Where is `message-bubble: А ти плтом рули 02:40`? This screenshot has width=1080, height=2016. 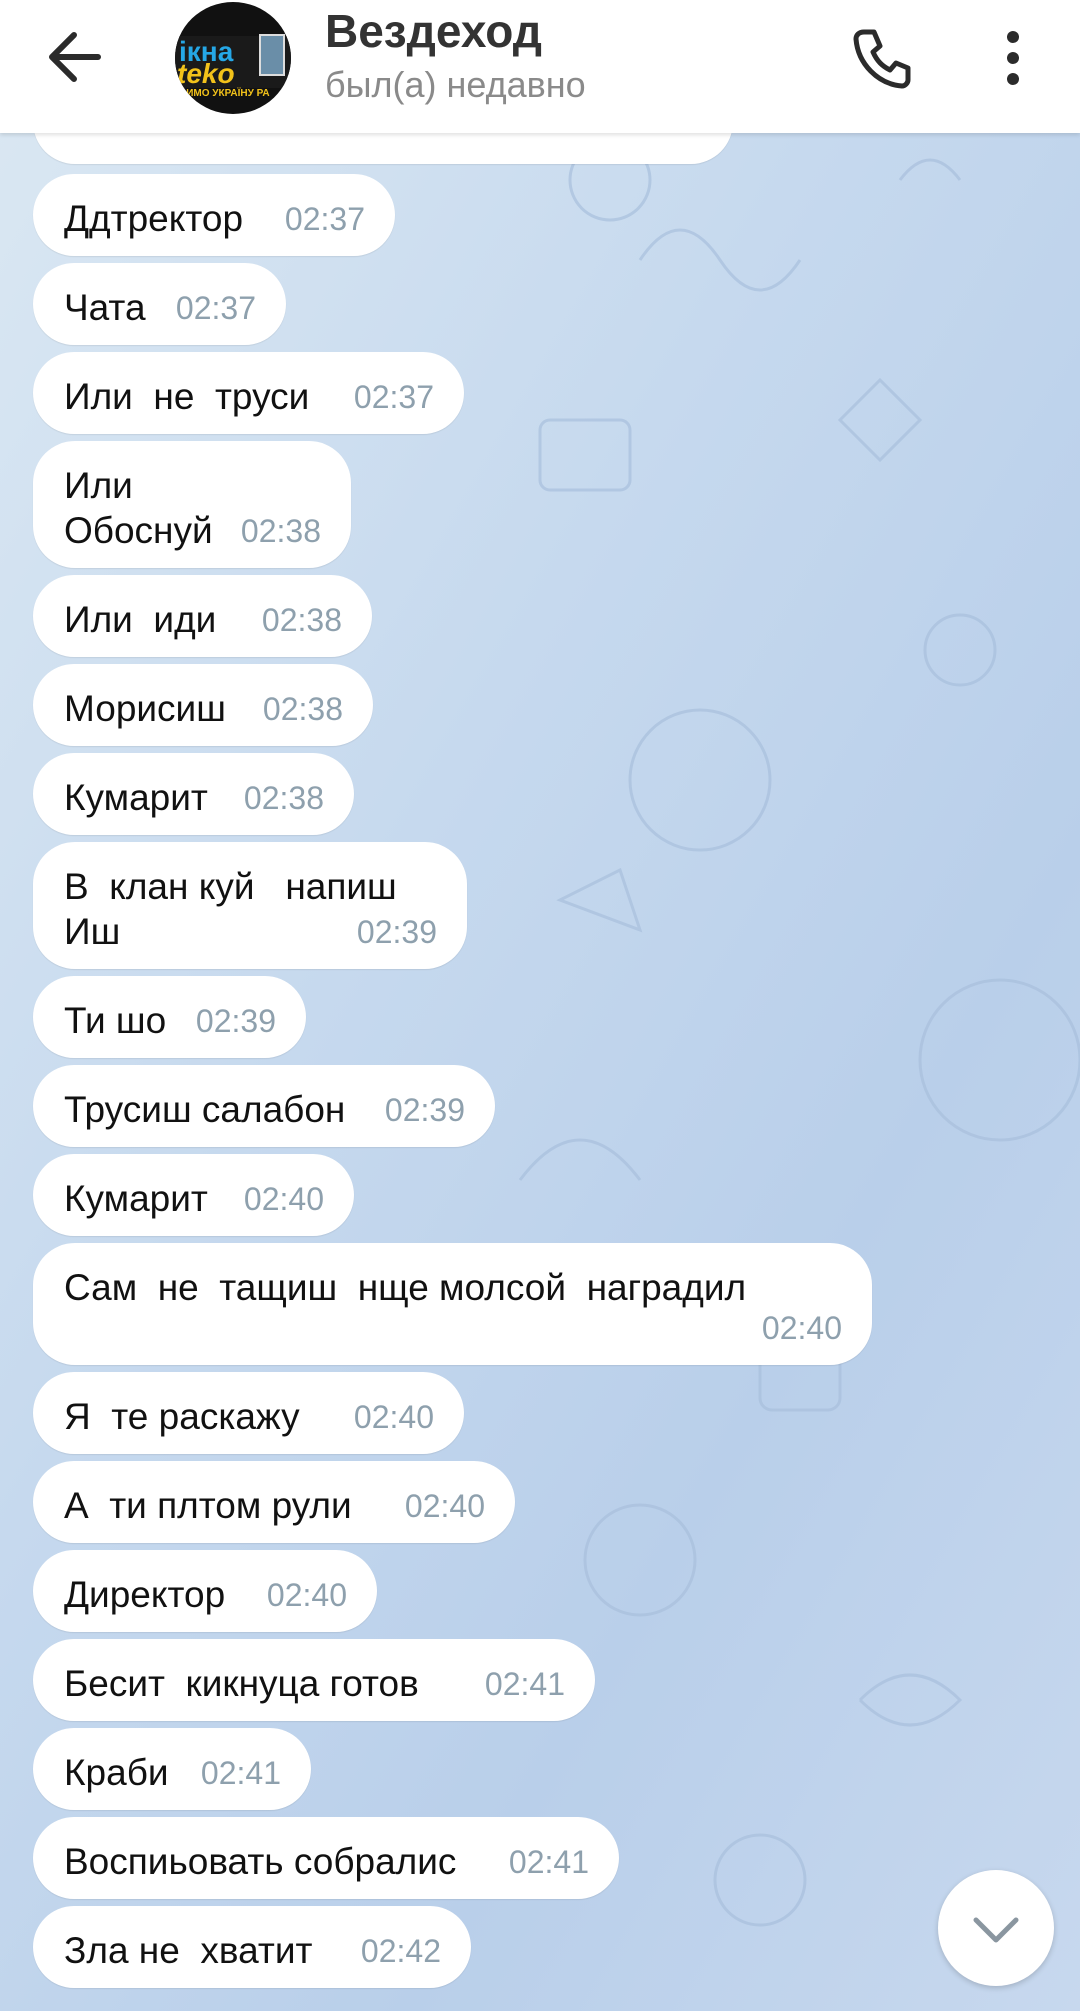
message-bubble: А ти плтом рули 02:40 is located at coordinates (274, 1502).